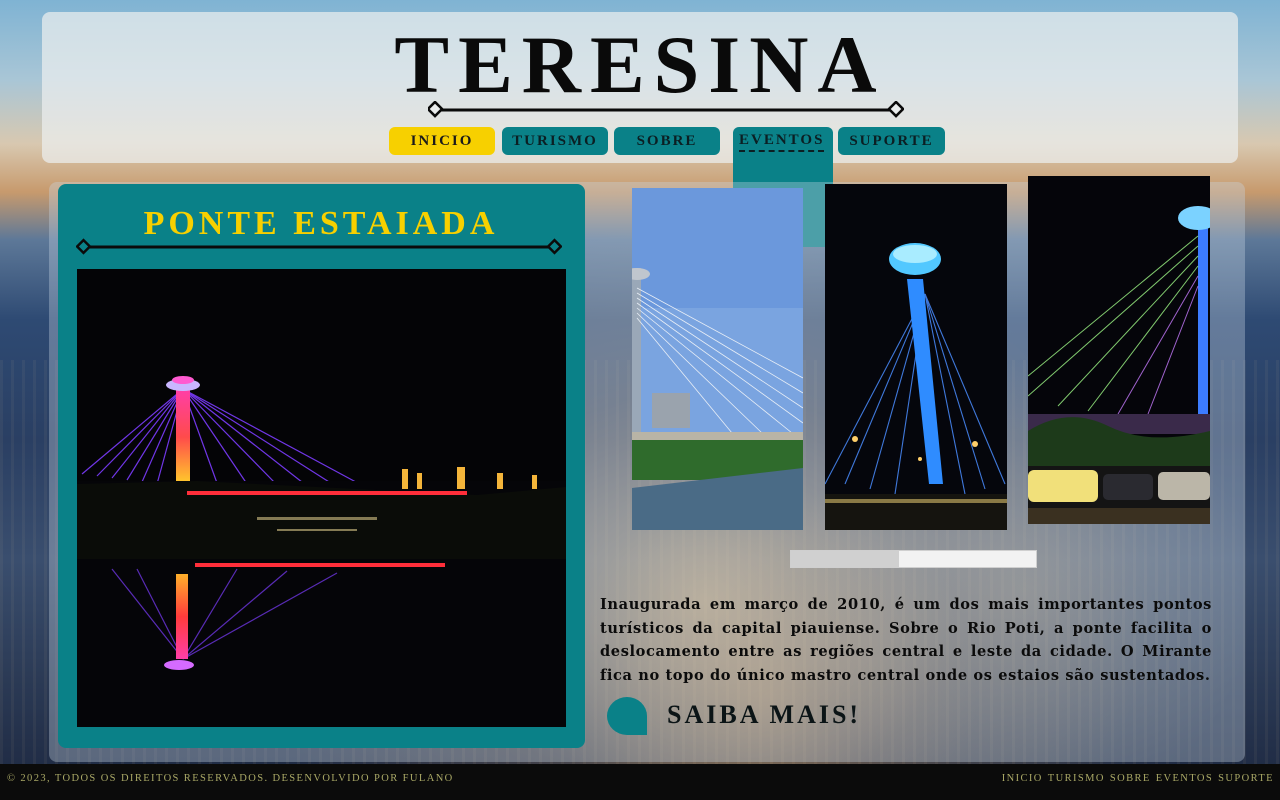  Describe the element at coordinates (891, 141) in the screenshot. I see `nav-item-suporte: SUPORTE` at that location.